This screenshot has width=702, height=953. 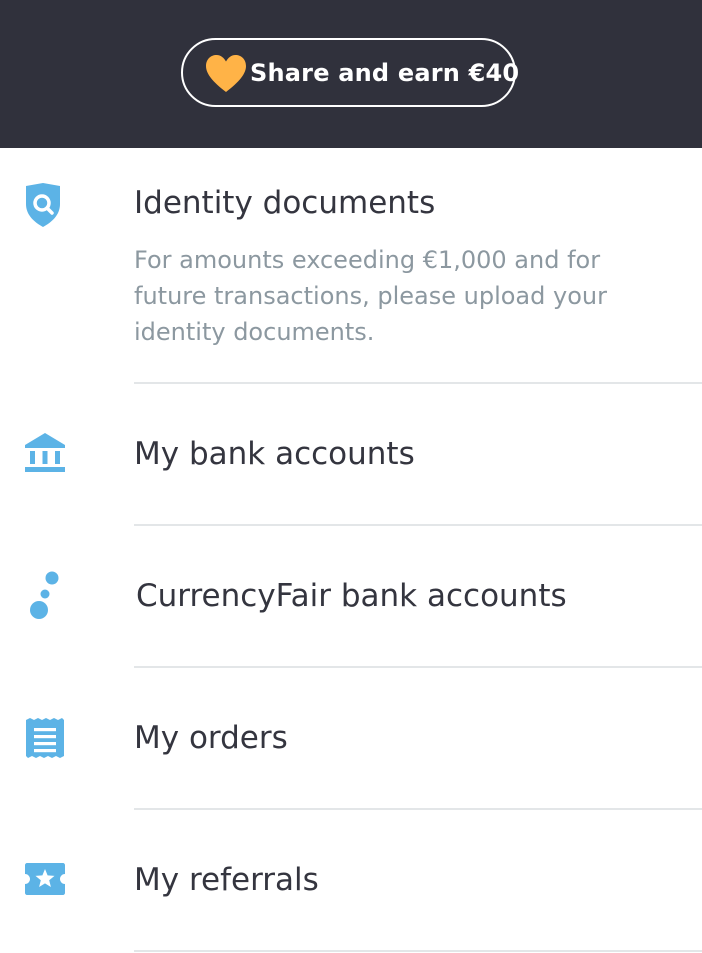 I want to click on menu-item-my-orders: My orders, so click(x=351, y=738).